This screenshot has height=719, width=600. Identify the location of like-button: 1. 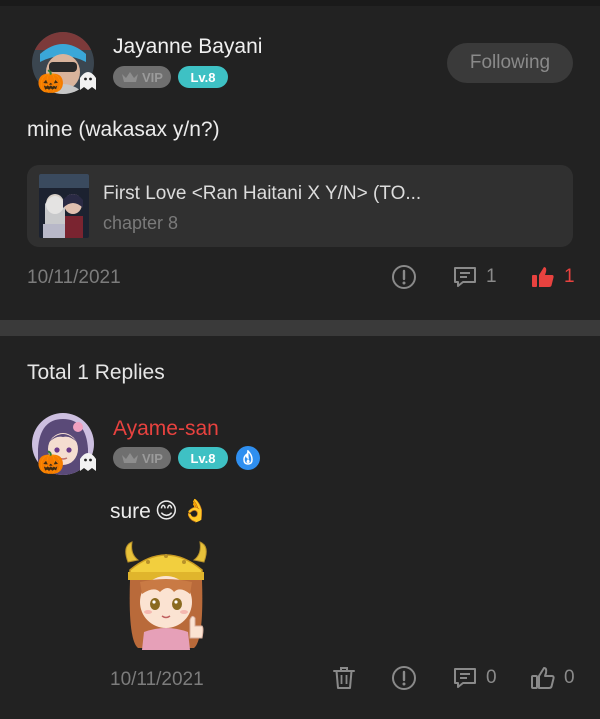
(552, 277).